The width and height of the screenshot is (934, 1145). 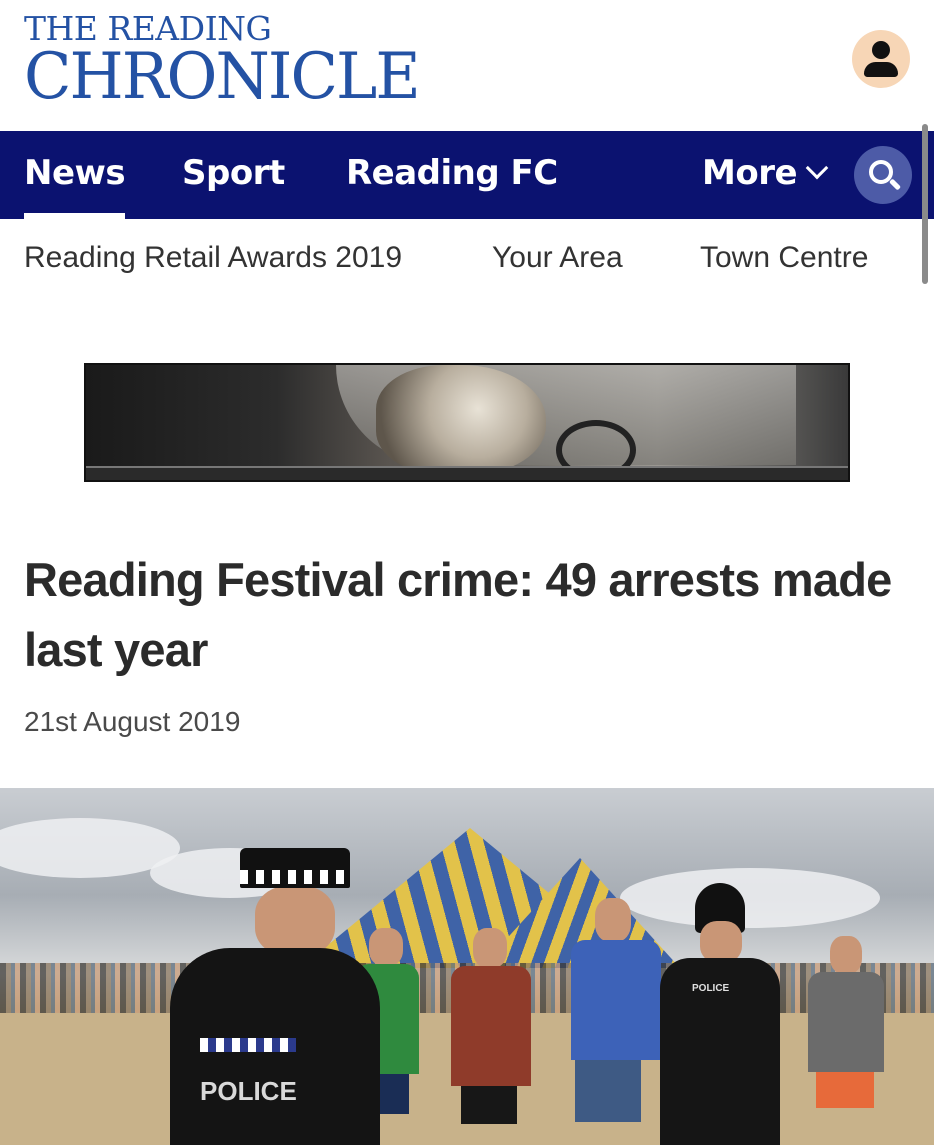 I want to click on nav-item-label: Sport, so click(x=233, y=173).